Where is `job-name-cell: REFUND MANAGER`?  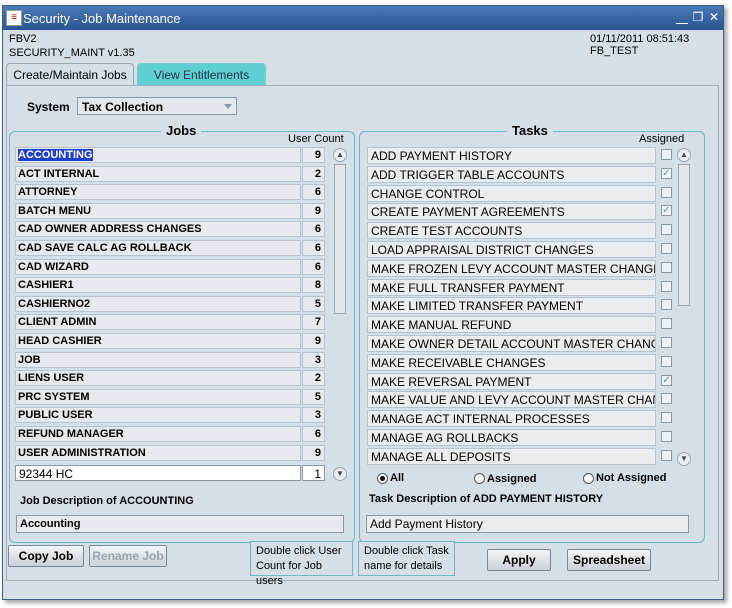 job-name-cell: REFUND MANAGER is located at coordinates (158, 434).